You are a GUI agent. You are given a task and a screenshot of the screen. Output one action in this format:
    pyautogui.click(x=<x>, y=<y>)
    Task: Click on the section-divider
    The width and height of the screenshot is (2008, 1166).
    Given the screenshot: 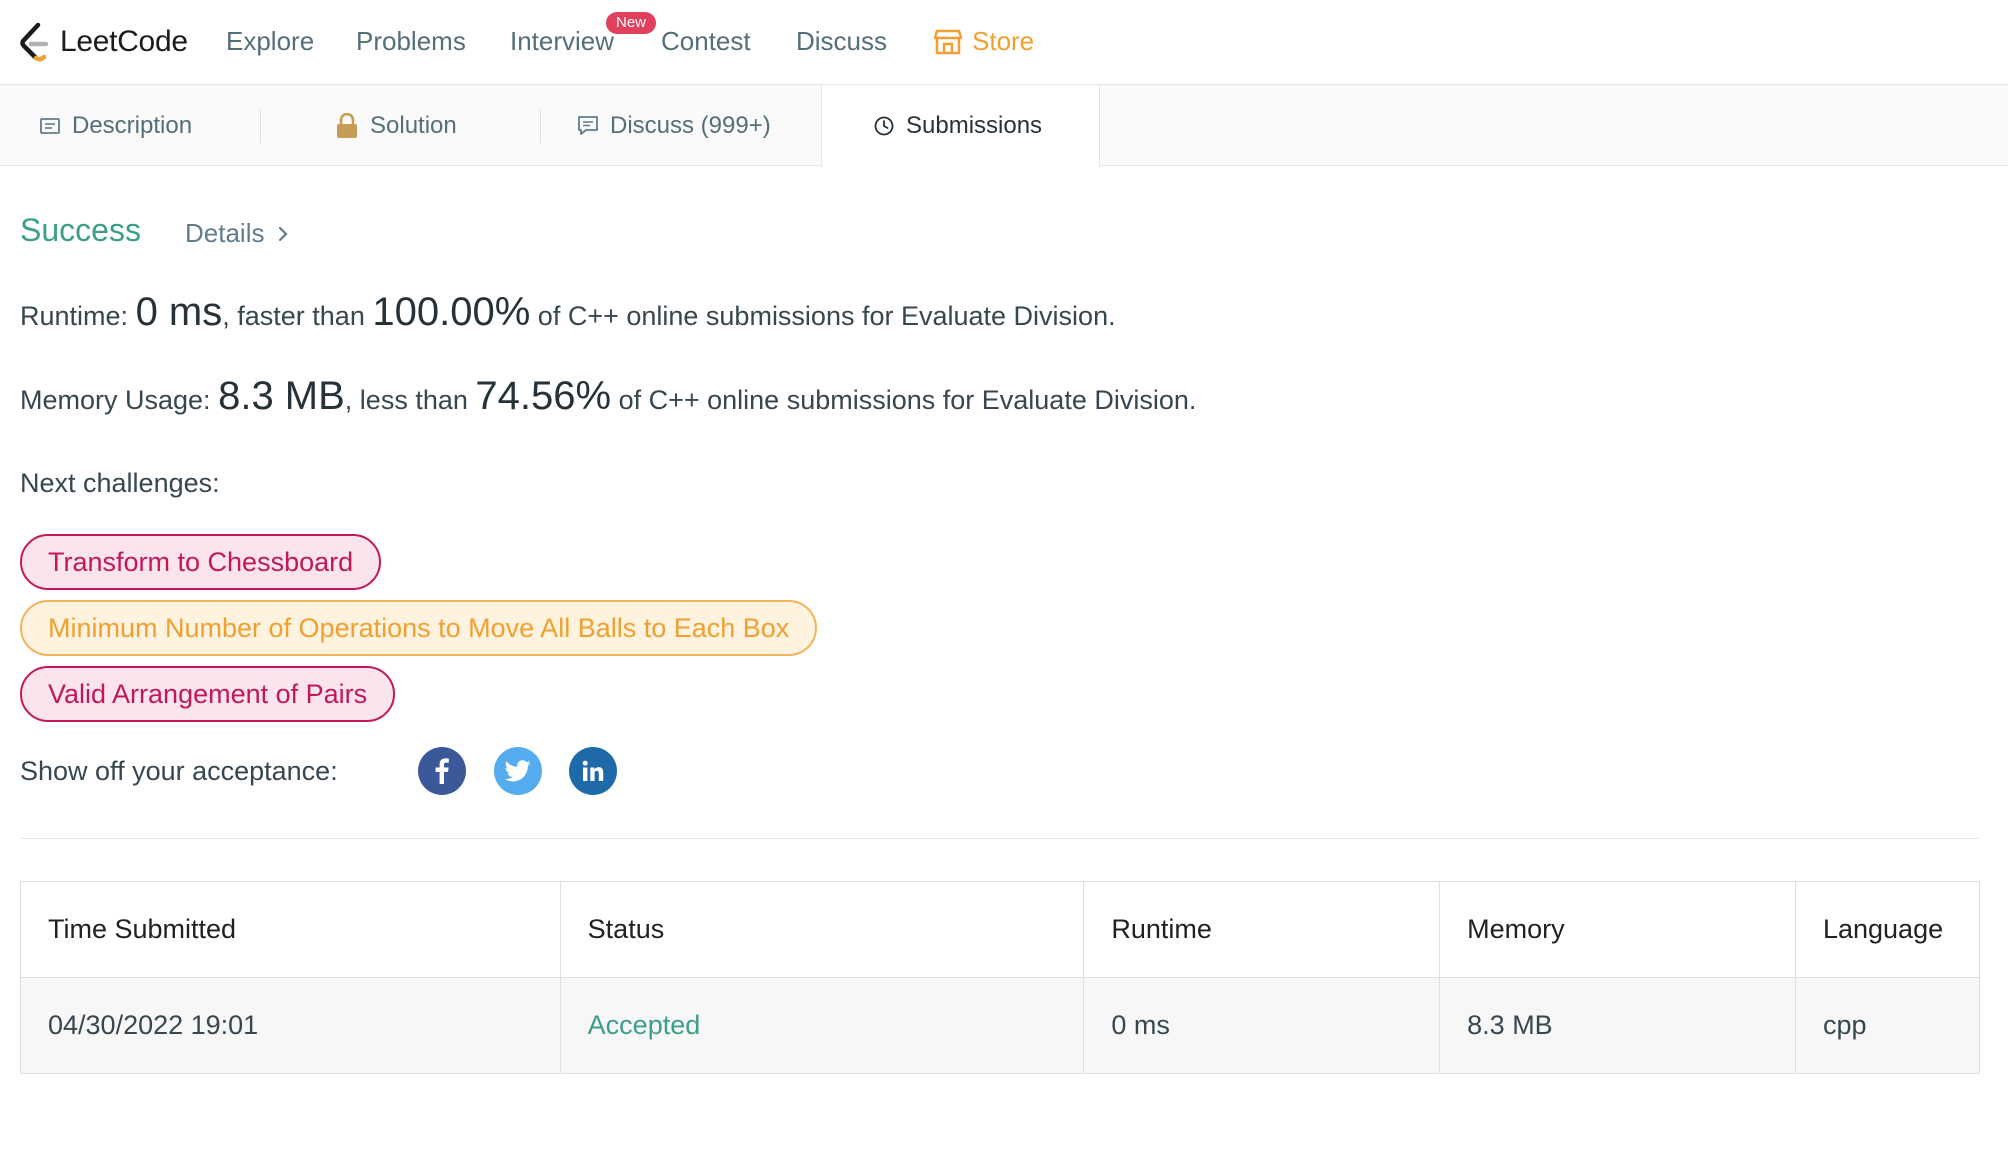 What is the action you would take?
    pyautogui.click(x=1000, y=838)
    